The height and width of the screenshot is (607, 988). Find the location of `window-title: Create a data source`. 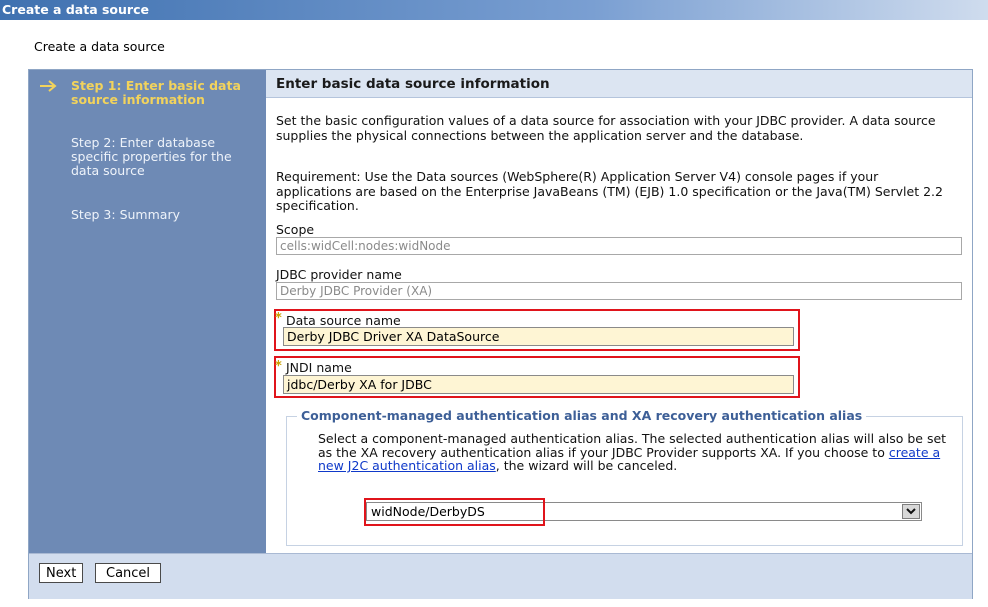

window-title: Create a data source is located at coordinates (75, 9).